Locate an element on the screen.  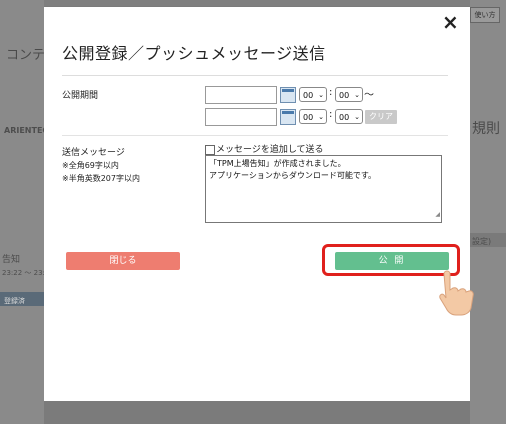
end-minute-value: 00 is located at coordinates (344, 117).